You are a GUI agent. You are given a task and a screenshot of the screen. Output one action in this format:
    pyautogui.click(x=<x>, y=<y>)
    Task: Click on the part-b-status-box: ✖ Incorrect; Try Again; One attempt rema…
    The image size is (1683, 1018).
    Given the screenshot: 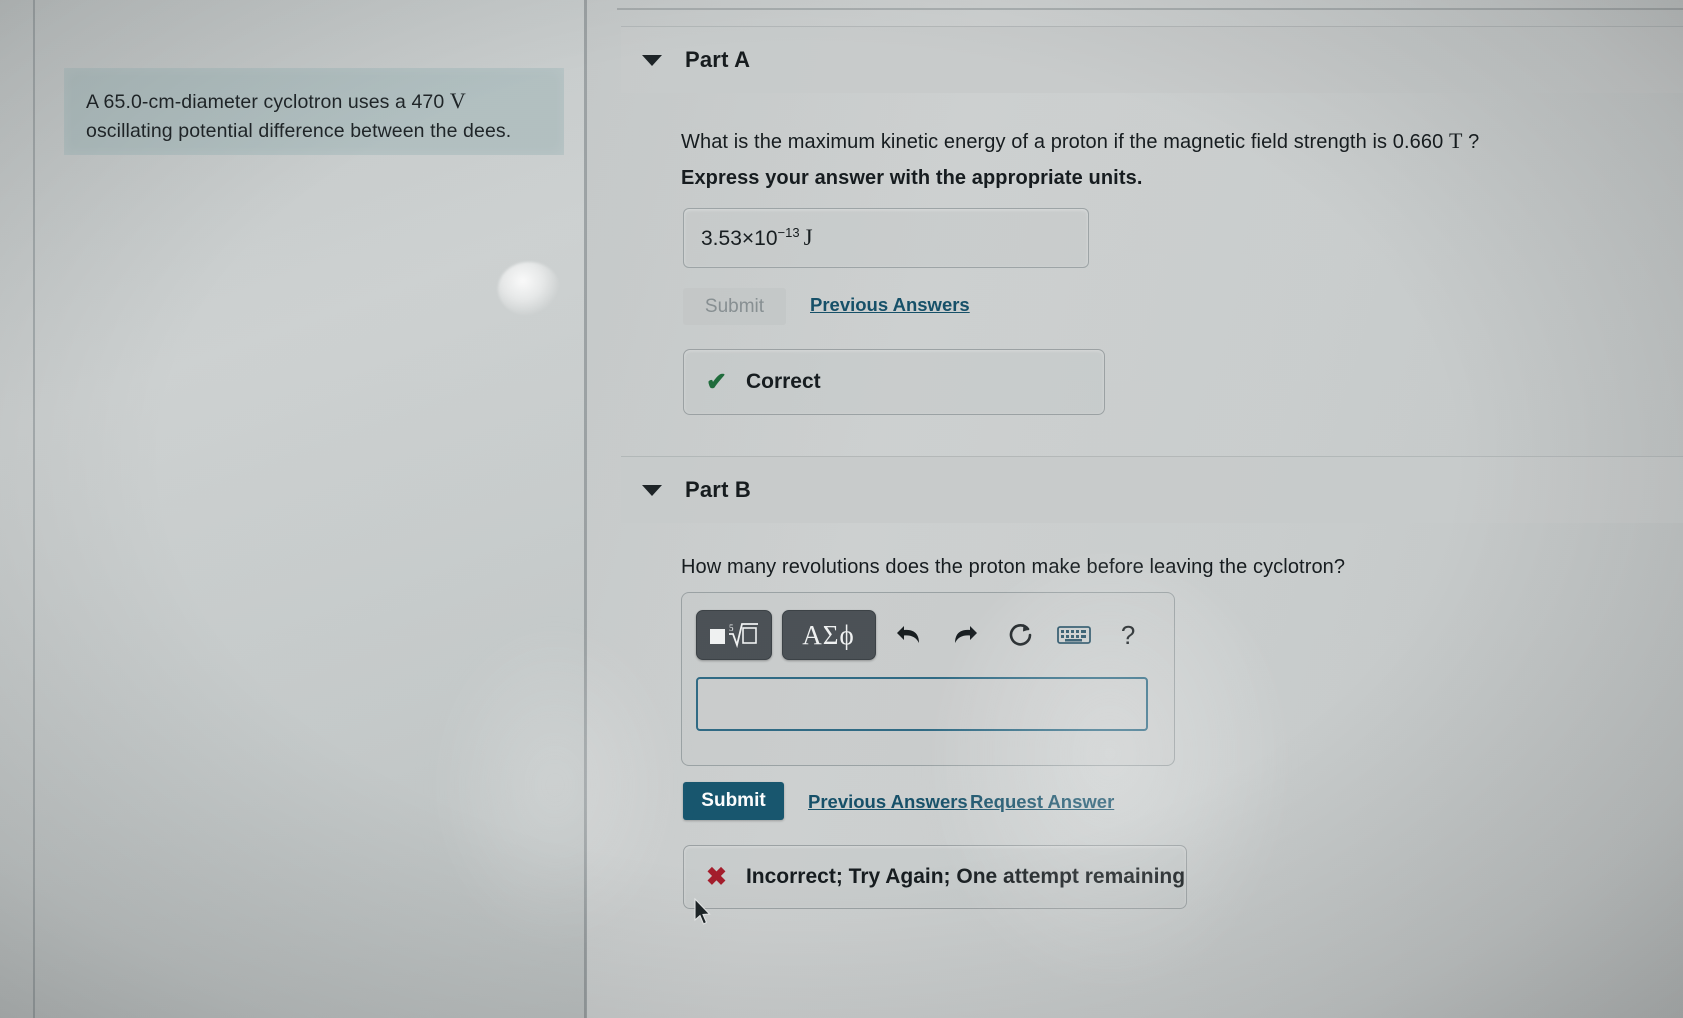 What is the action you would take?
    pyautogui.click(x=935, y=877)
    